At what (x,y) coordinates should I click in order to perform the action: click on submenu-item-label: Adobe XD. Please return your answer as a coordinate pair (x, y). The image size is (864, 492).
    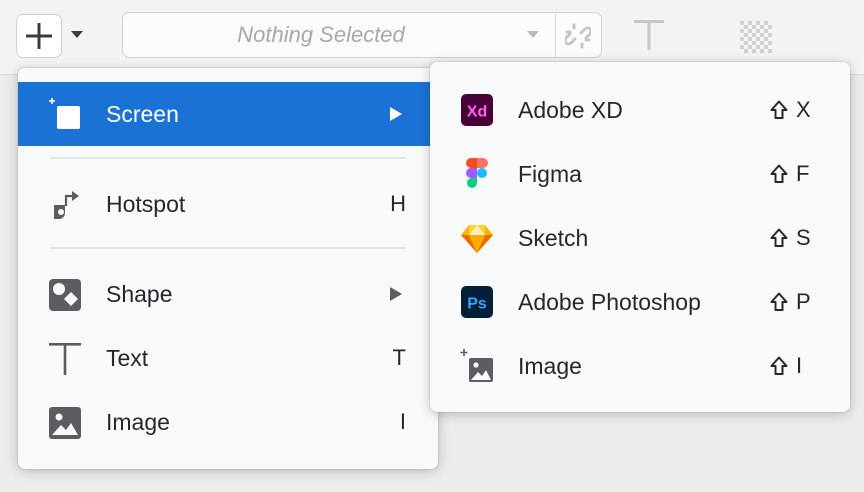
    Looking at the image, I should click on (570, 110).